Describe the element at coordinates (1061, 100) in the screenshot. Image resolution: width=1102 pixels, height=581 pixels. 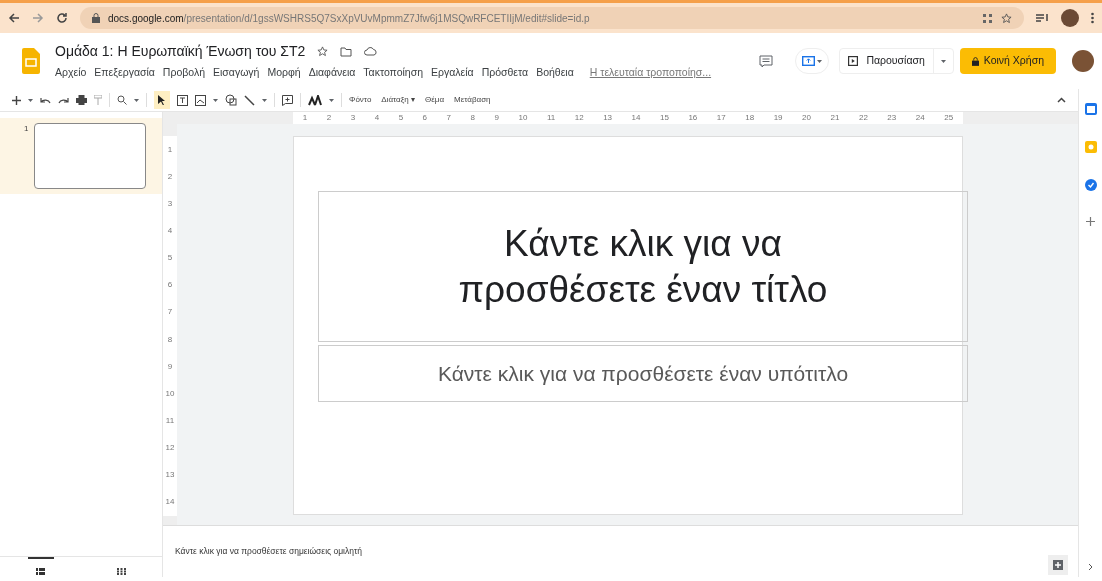
I see `collapse-icon` at that location.